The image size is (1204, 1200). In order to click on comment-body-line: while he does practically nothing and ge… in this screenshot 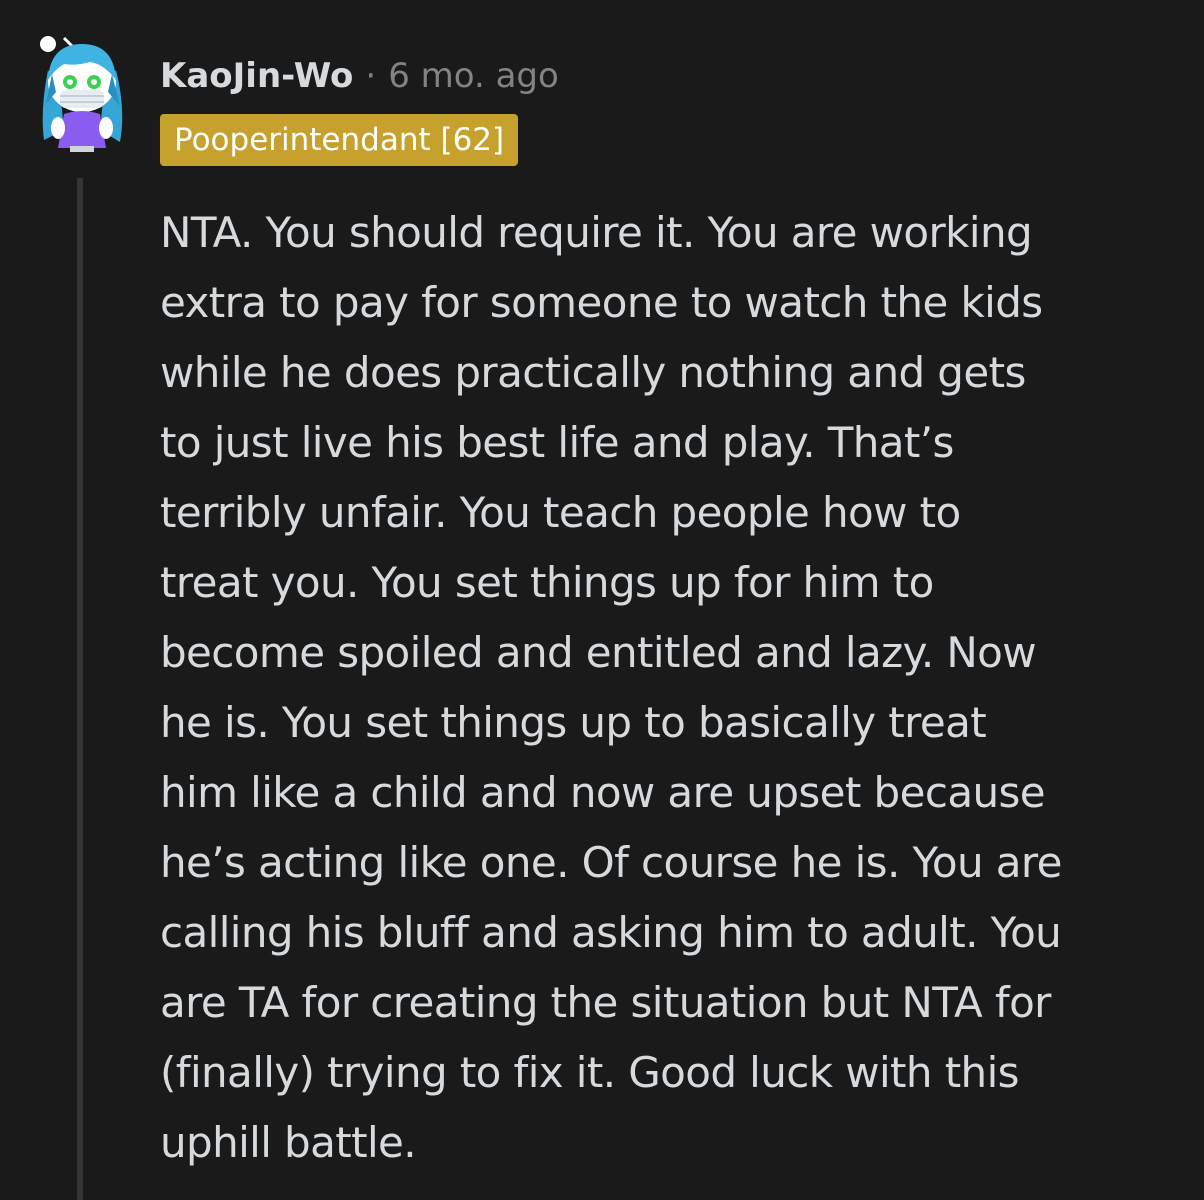, I will do `click(593, 372)`.